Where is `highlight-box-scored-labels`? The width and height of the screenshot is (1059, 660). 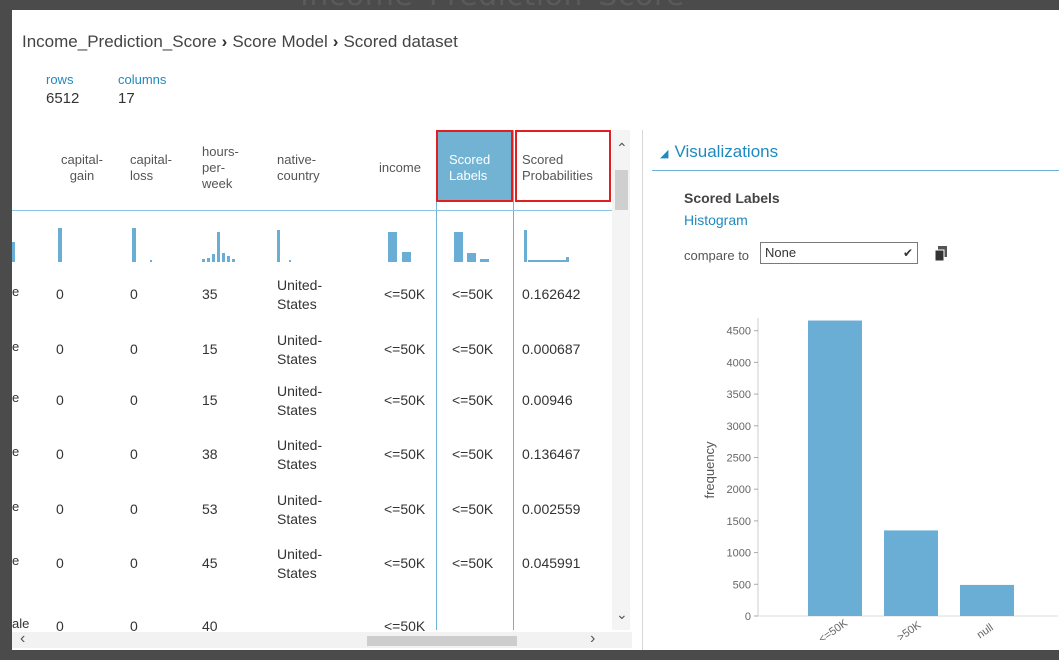 highlight-box-scored-labels is located at coordinates (474, 166).